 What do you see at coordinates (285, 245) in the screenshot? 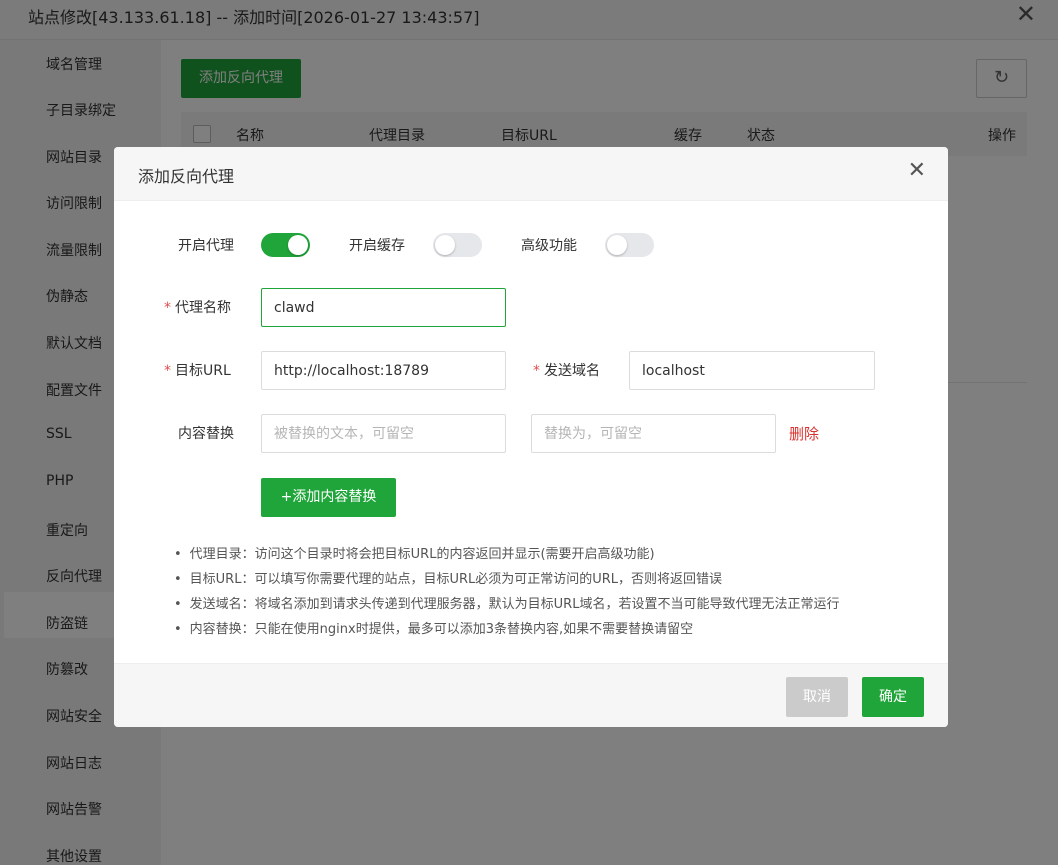
I see `proxy-toggle` at bounding box center [285, 245].